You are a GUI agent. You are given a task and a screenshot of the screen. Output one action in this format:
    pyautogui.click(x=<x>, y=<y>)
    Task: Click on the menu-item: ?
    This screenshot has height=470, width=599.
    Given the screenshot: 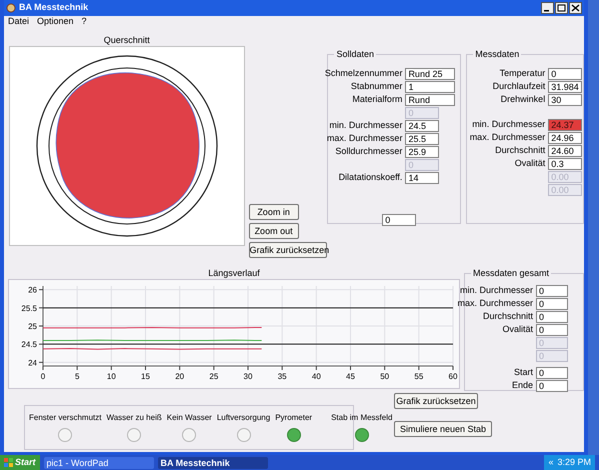 What is the action you would take?
    pyautogui.click(x=84, y=22)
    